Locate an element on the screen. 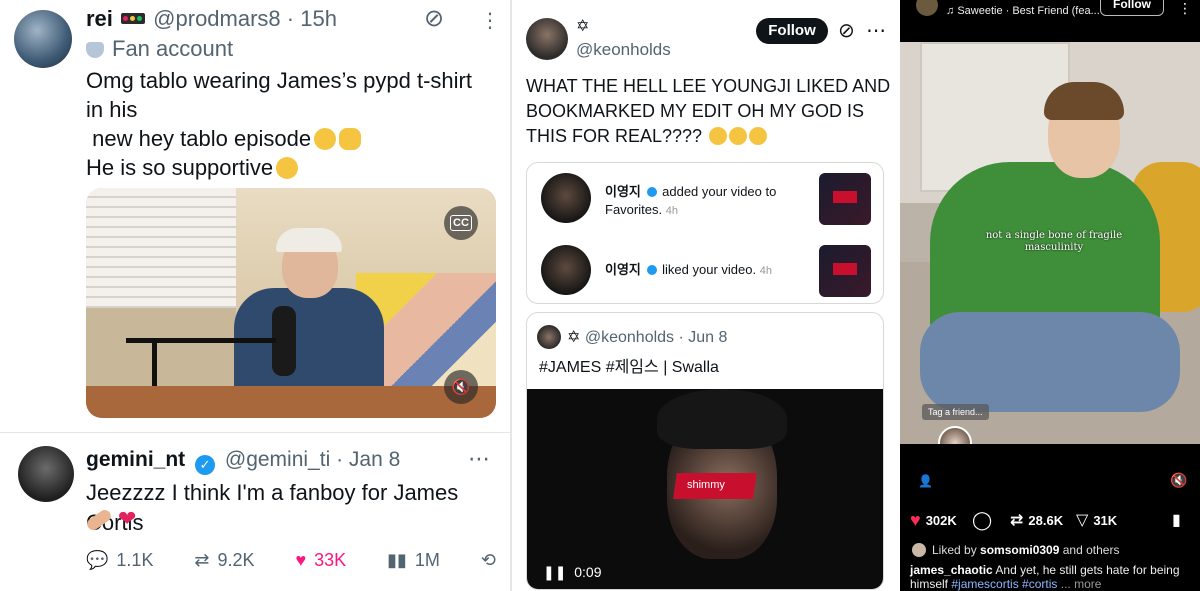 The image size is (1200, 591). quoted-text: #JAMES #제임스 | Swalla is located at coordinates (629, 367).